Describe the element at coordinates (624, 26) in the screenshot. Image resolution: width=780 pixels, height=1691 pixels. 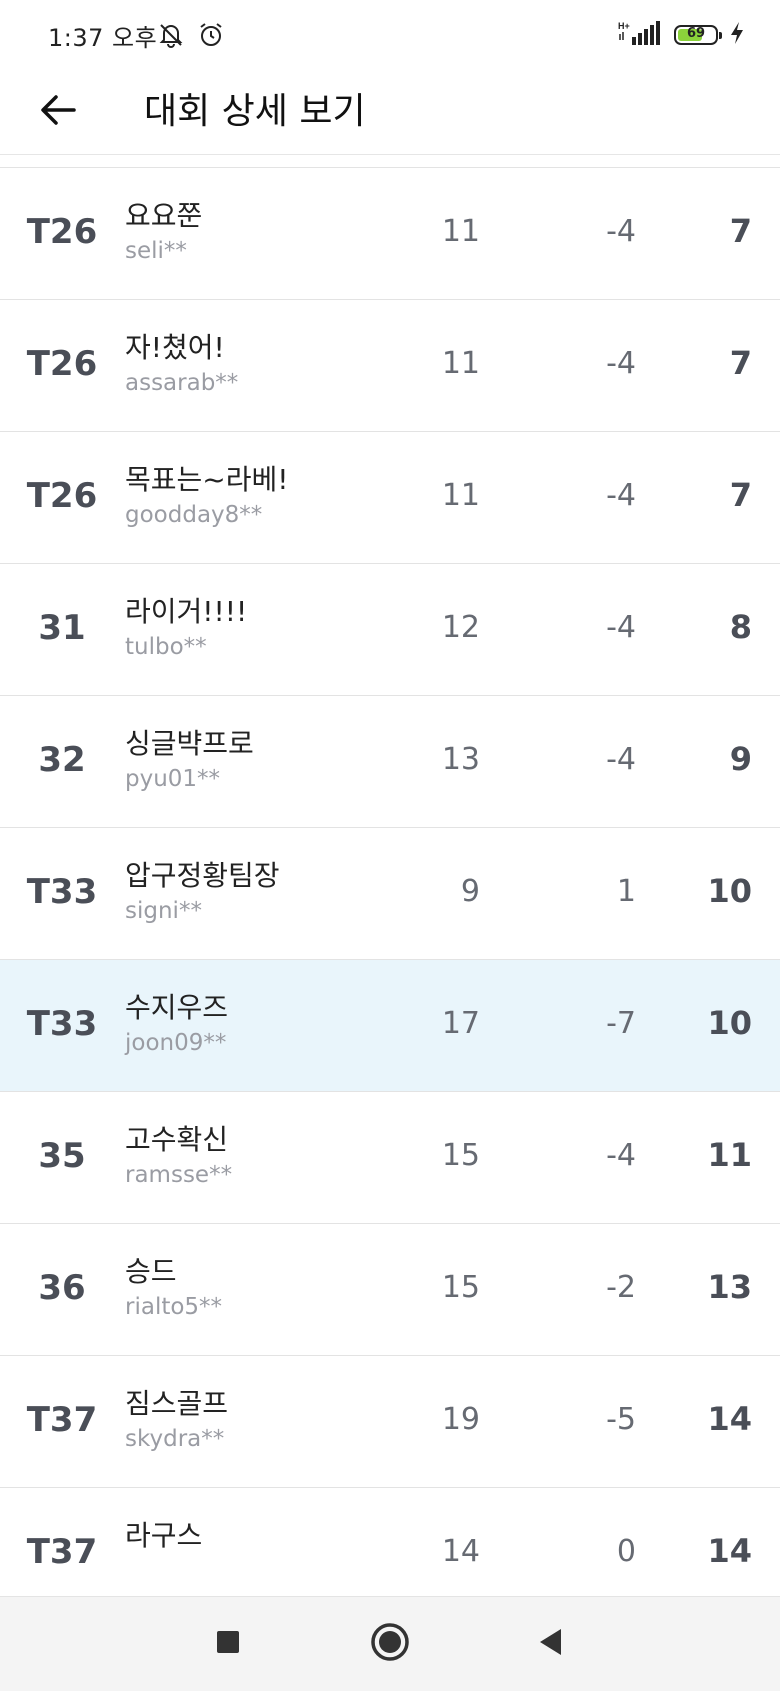
I see `network-label: H+` at that location.